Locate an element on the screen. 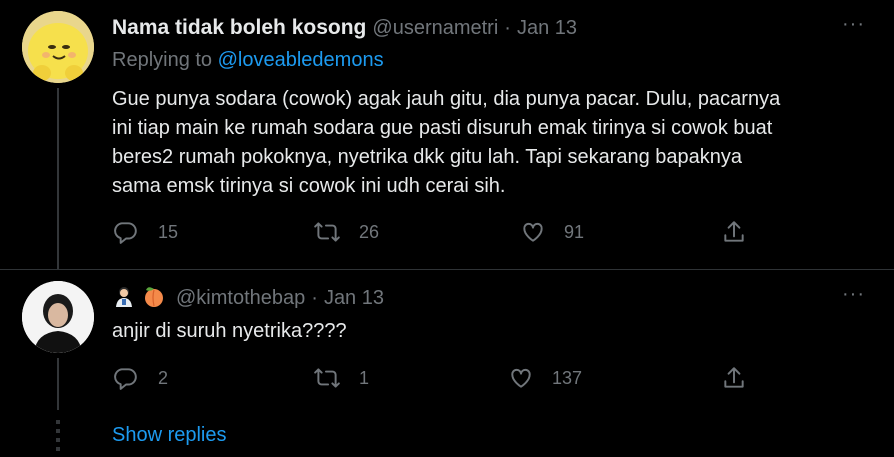  like-button: 137 is located at coordinates (545, 378).